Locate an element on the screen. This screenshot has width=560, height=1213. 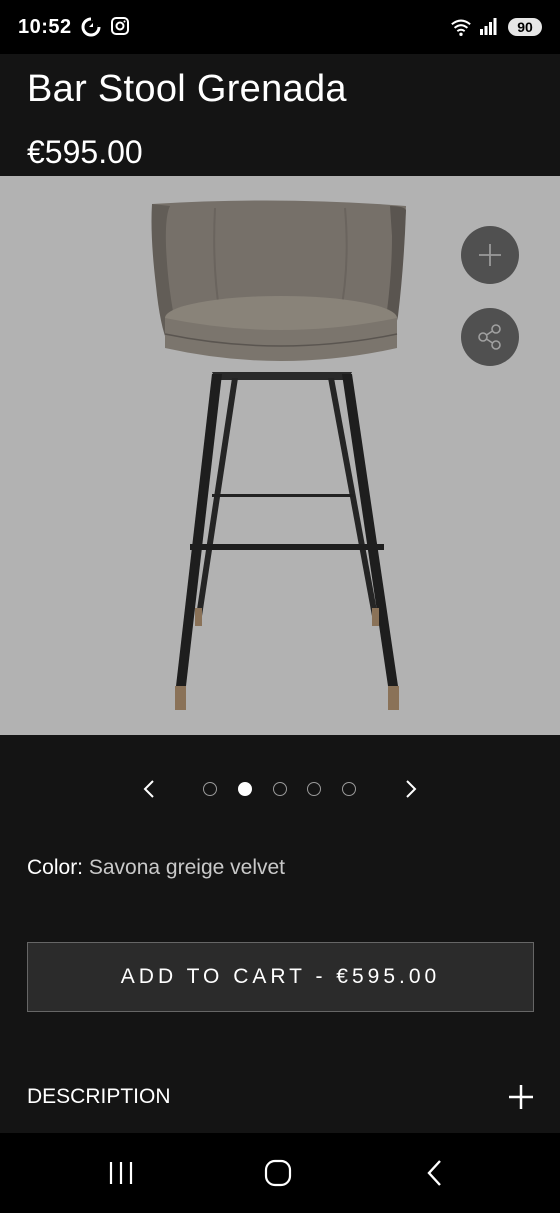
description-label: DESCRIPTION is located at coordinates (99, 1096).